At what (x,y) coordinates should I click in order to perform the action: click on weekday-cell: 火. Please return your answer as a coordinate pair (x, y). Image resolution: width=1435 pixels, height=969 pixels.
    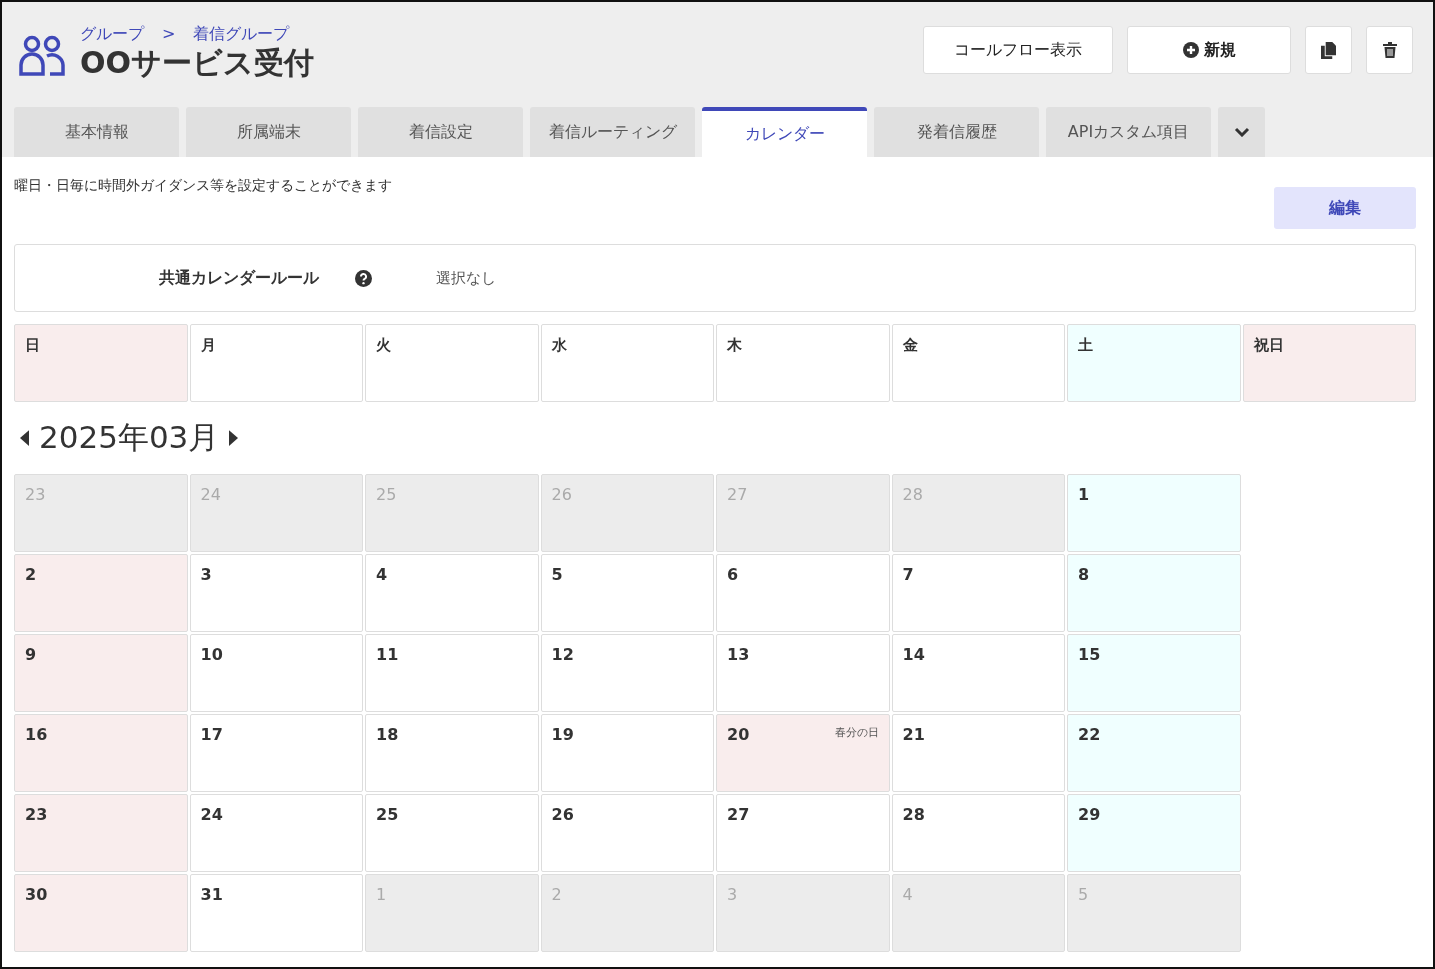
    Looking at the image, I should click on (452, 363).